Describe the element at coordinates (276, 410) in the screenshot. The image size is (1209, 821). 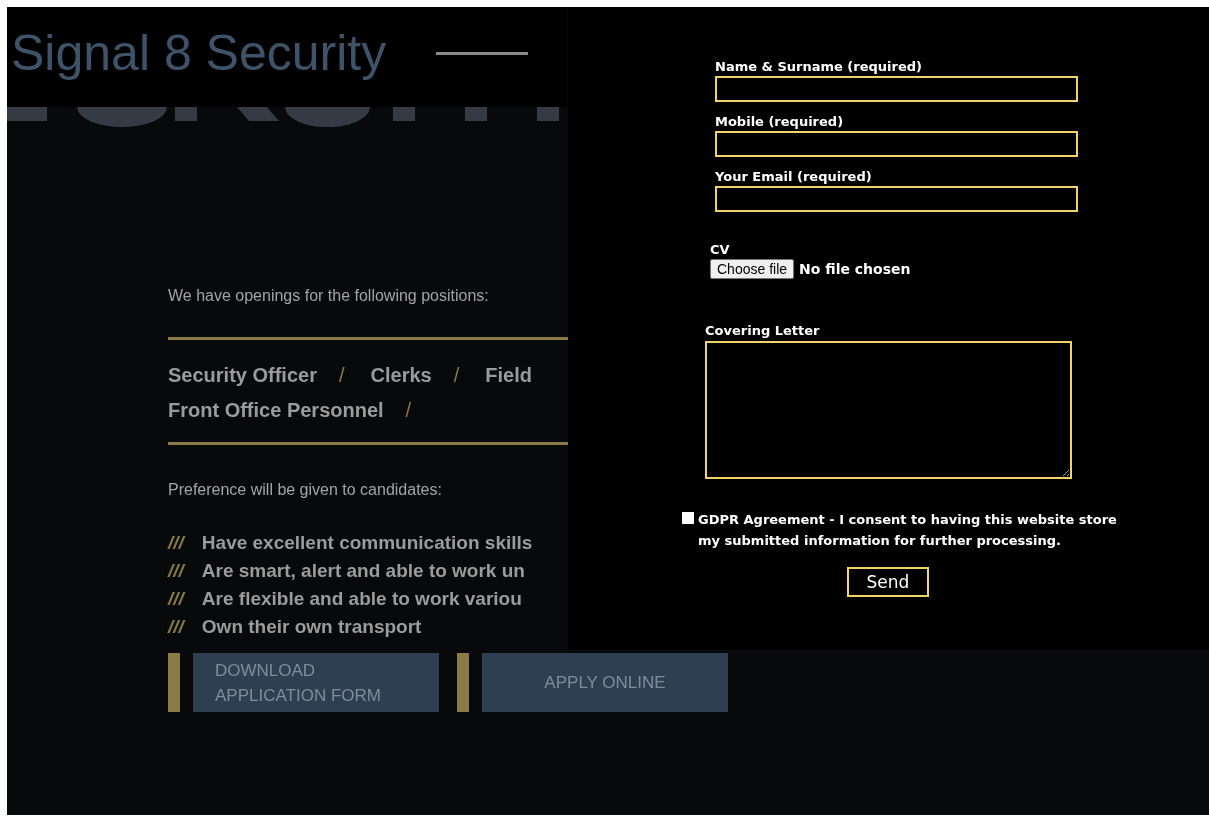
I see `position-name: Front Office Personnel` at that location.